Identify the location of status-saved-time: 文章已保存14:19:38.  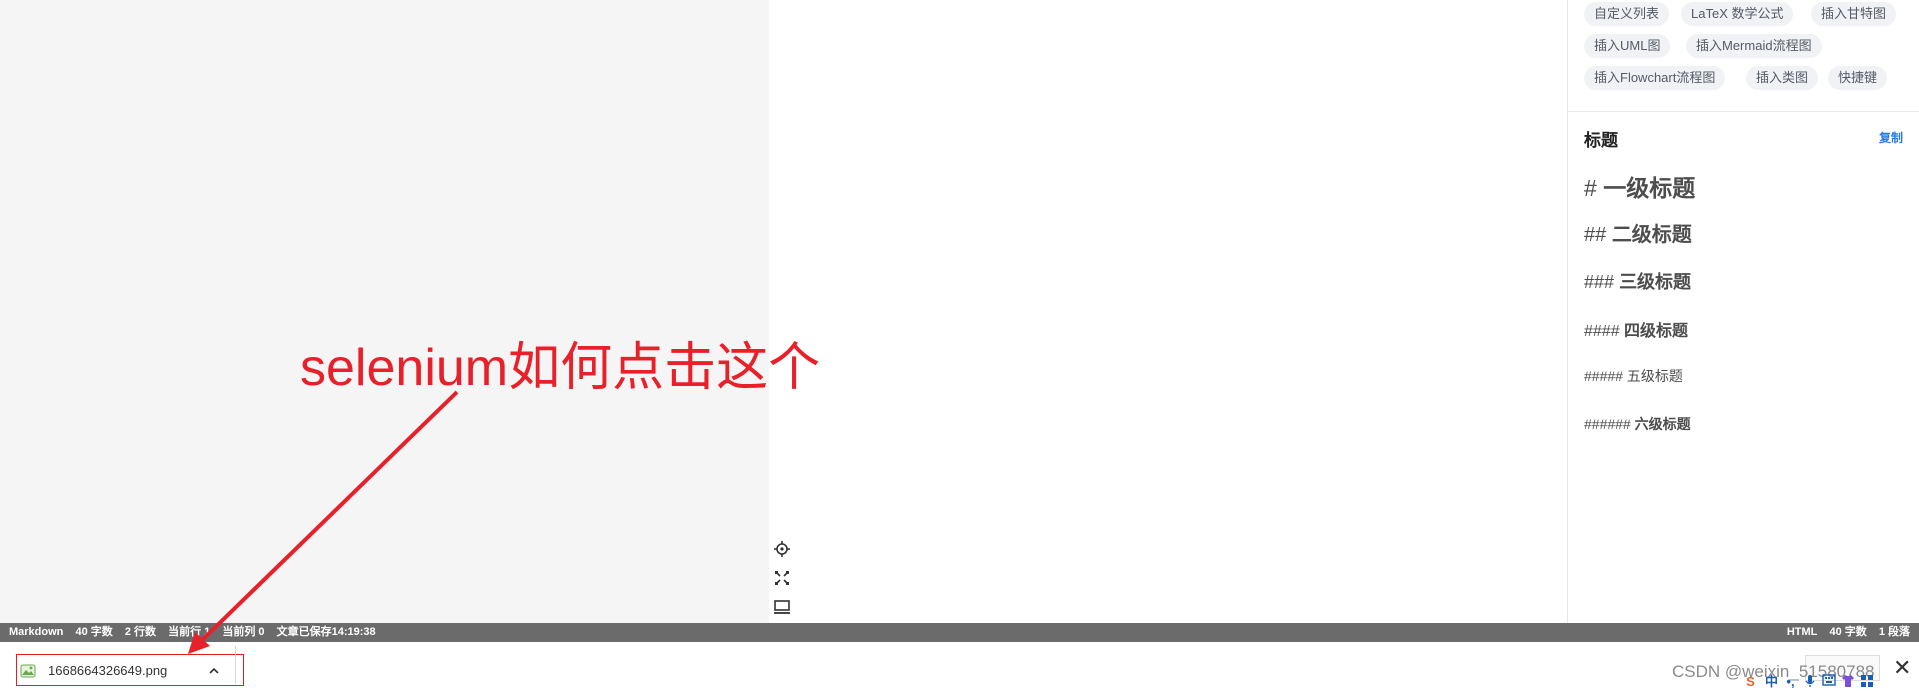
(326, 632).